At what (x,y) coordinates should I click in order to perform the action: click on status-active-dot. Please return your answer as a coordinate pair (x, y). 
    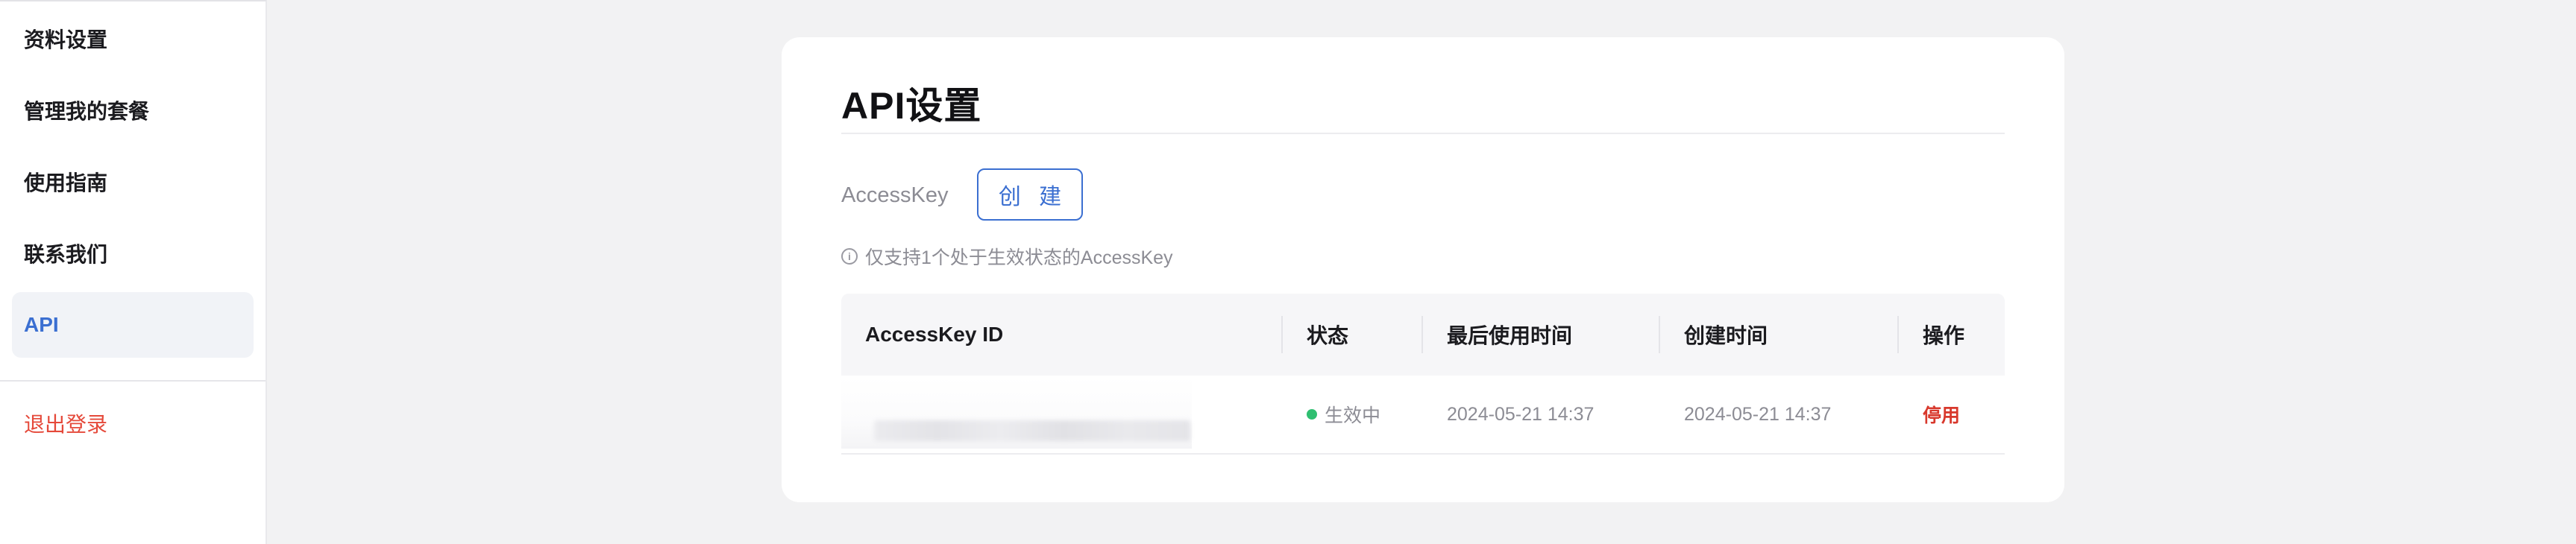
    Looking at the image, I should click on (1312, 414).